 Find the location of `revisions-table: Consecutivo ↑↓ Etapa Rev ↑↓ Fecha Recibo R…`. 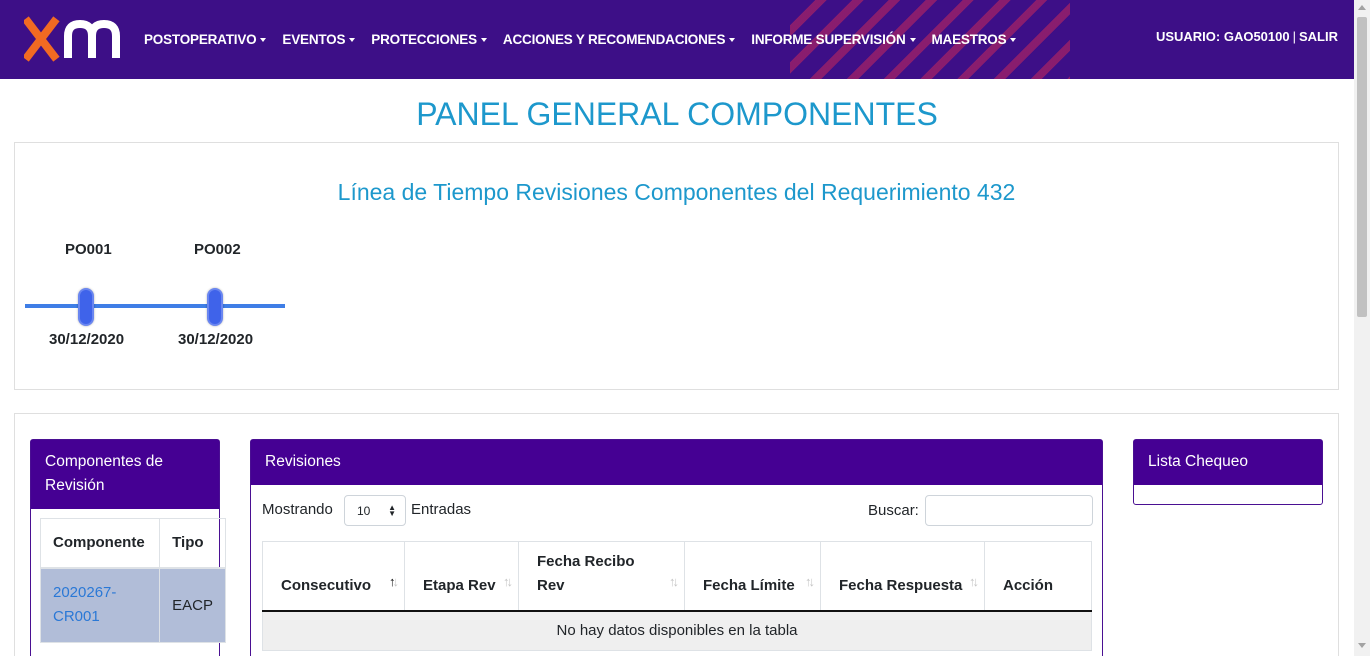

revisions-table: Consecutivo ↑↓ Etapa Rev ↑↓ Fecha Recibo R… is located at coordinates (677, 596).